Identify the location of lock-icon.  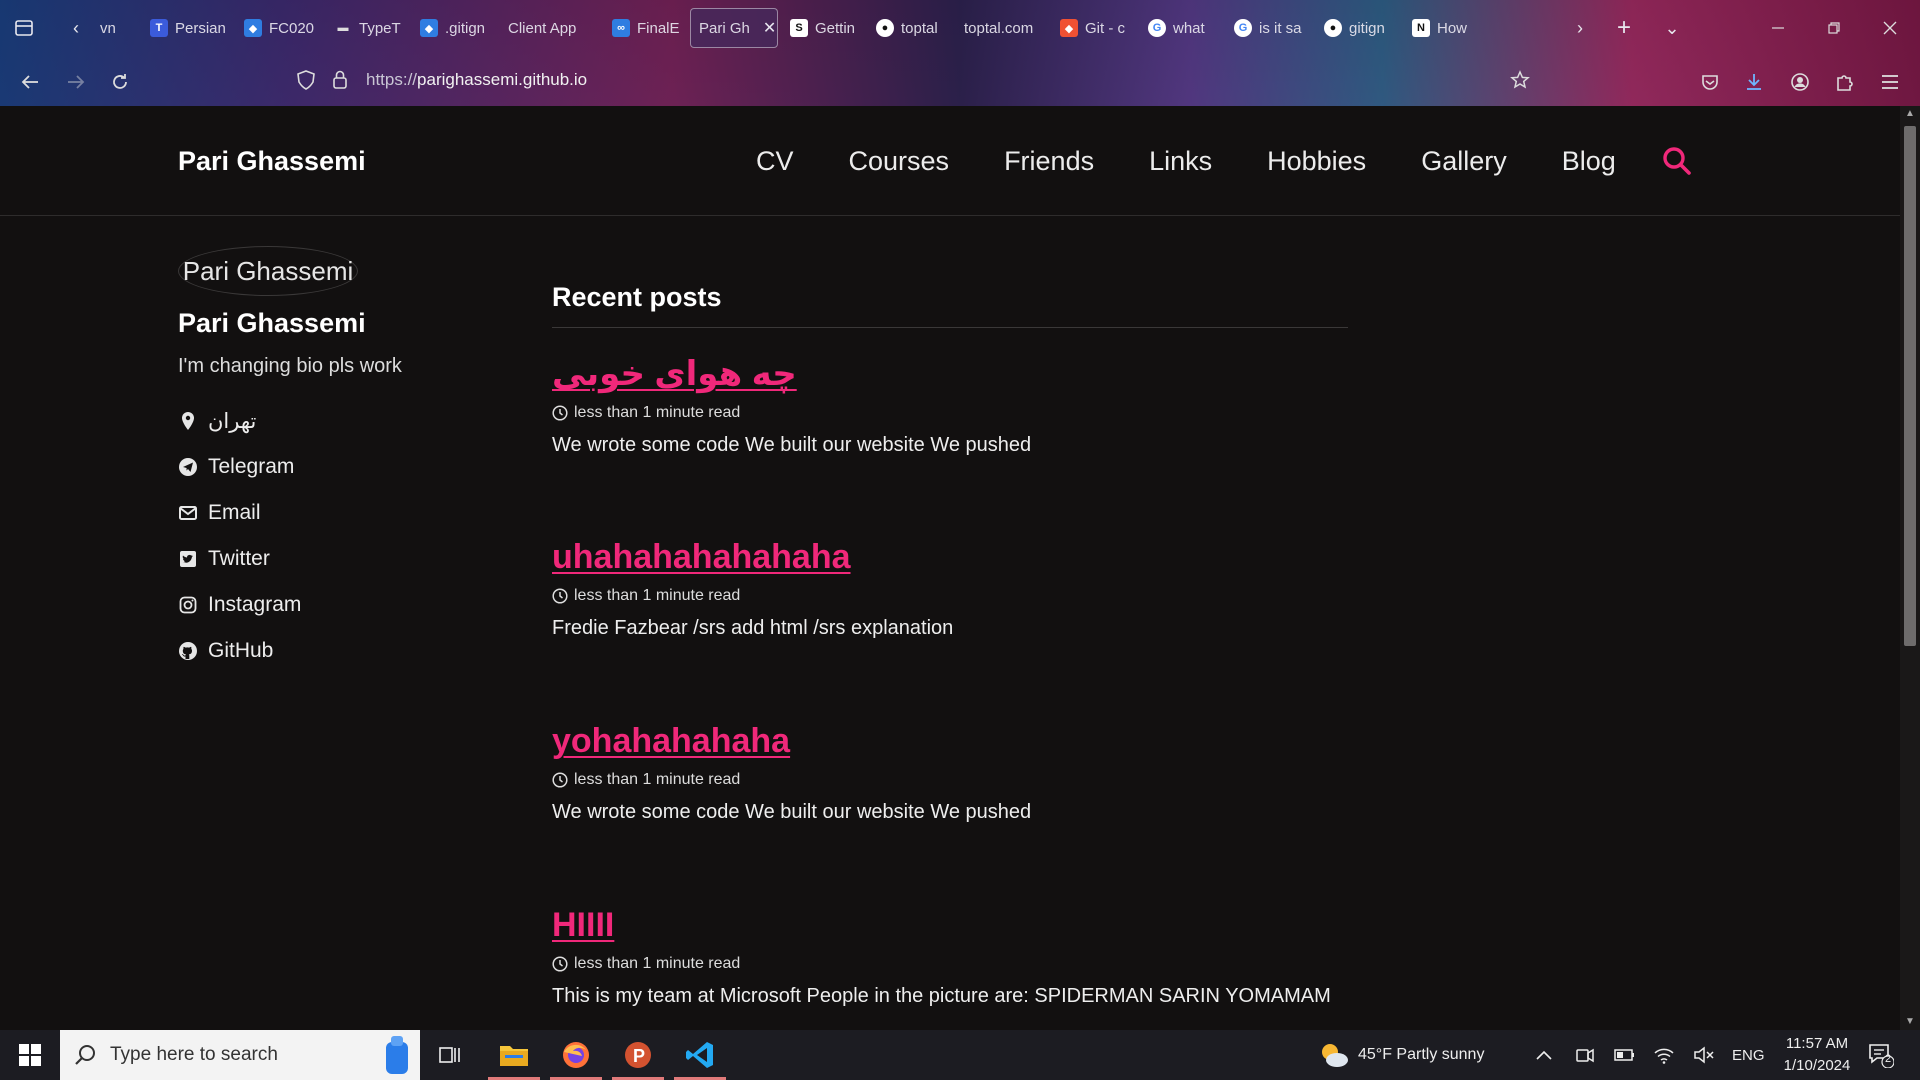
(340, 80).